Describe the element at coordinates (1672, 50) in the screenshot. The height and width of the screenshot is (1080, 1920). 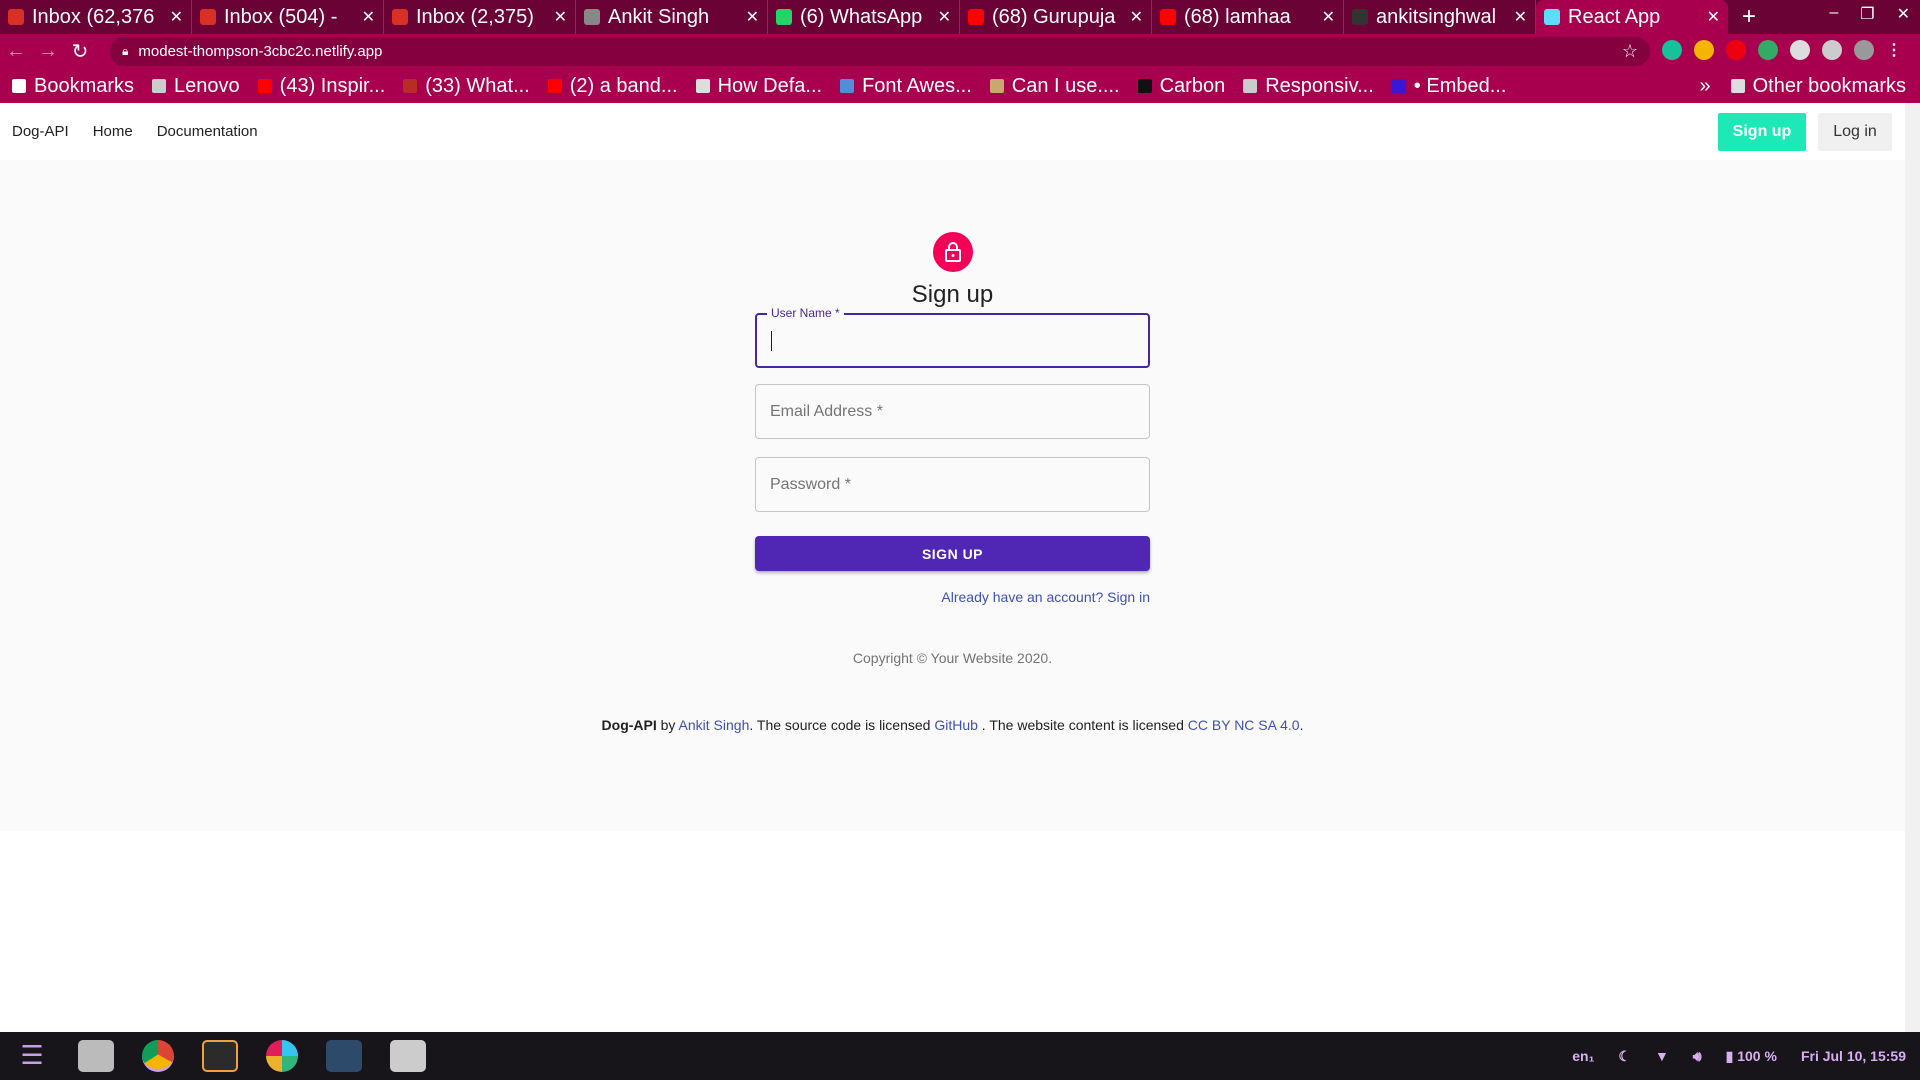
I see `grammarly-icon` at that location.